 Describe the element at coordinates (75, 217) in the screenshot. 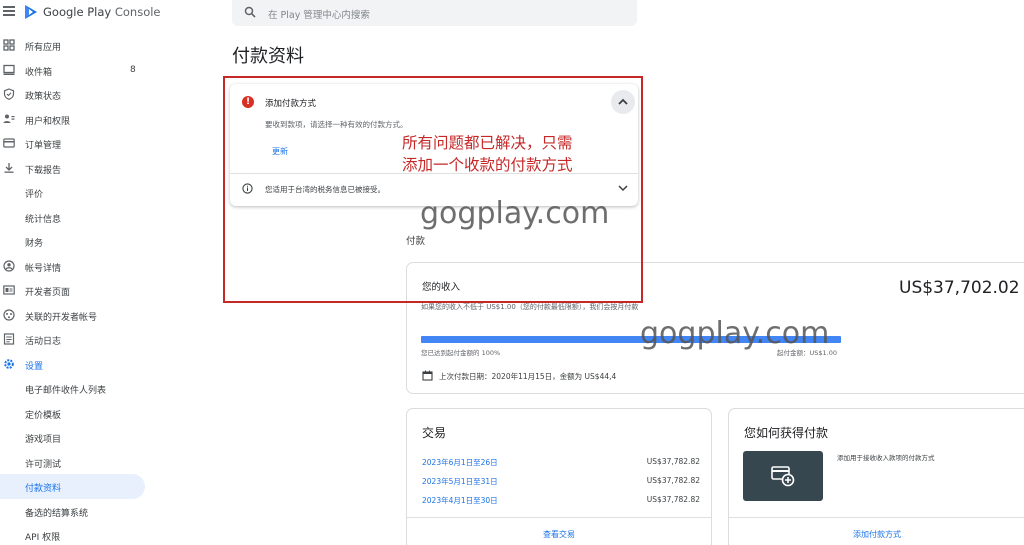

I see `sidebar-item-statistics: 统计信息` at that location.